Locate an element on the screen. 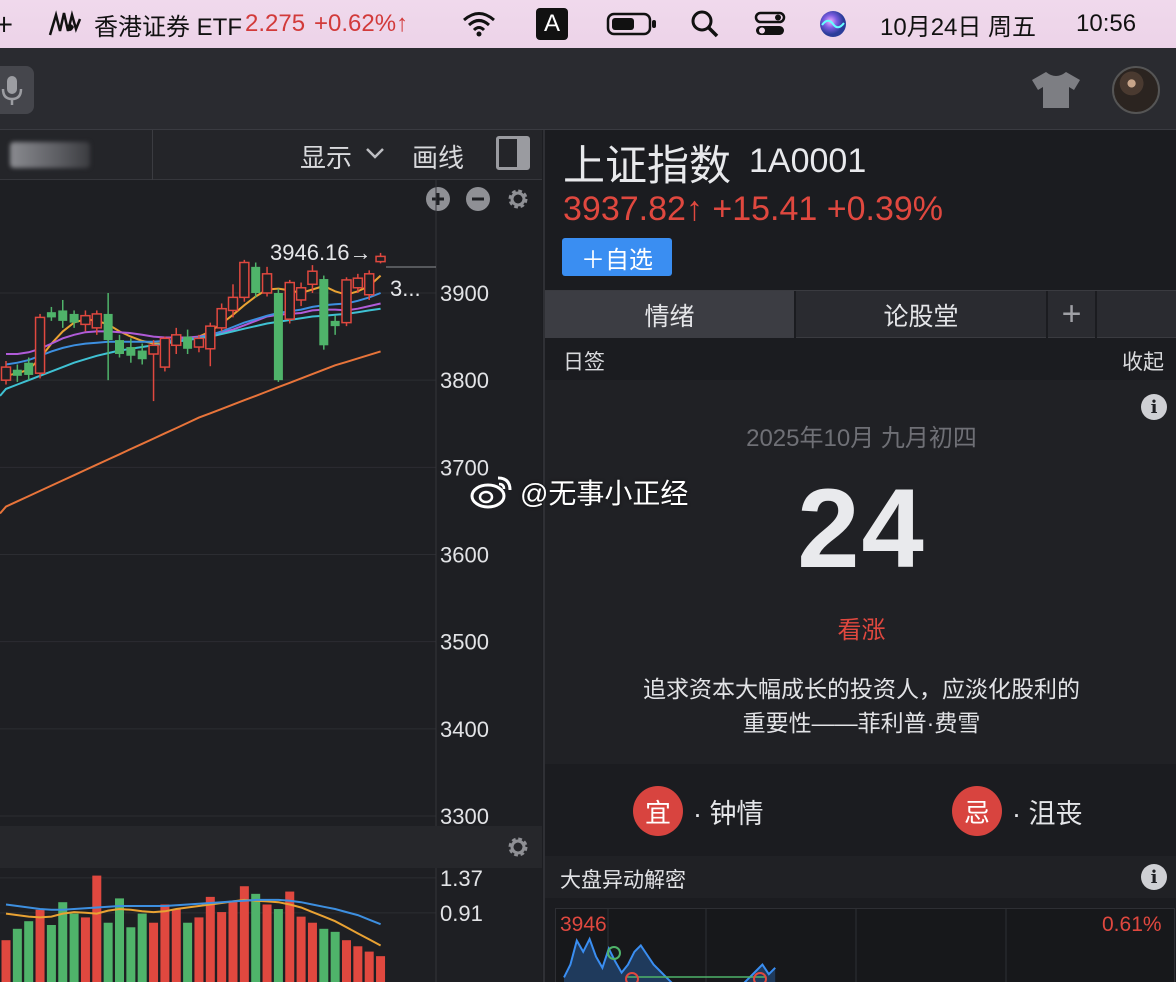 The height and width of the screenshot is (982, 1176). battery-icon is located at coordinates (632, 24).